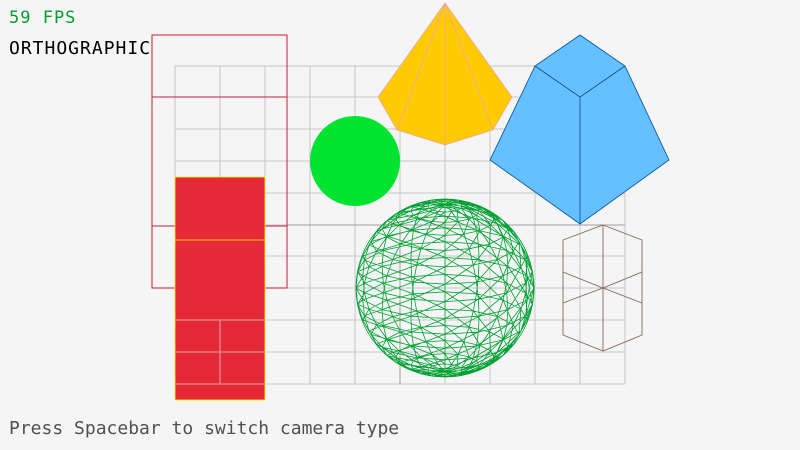 This screenshot has width=800, height=450. Describe the element at coordinates (204, 428) in the screenshot. I see `instructions-text: Press Spacebar to switch camera type` at that location.